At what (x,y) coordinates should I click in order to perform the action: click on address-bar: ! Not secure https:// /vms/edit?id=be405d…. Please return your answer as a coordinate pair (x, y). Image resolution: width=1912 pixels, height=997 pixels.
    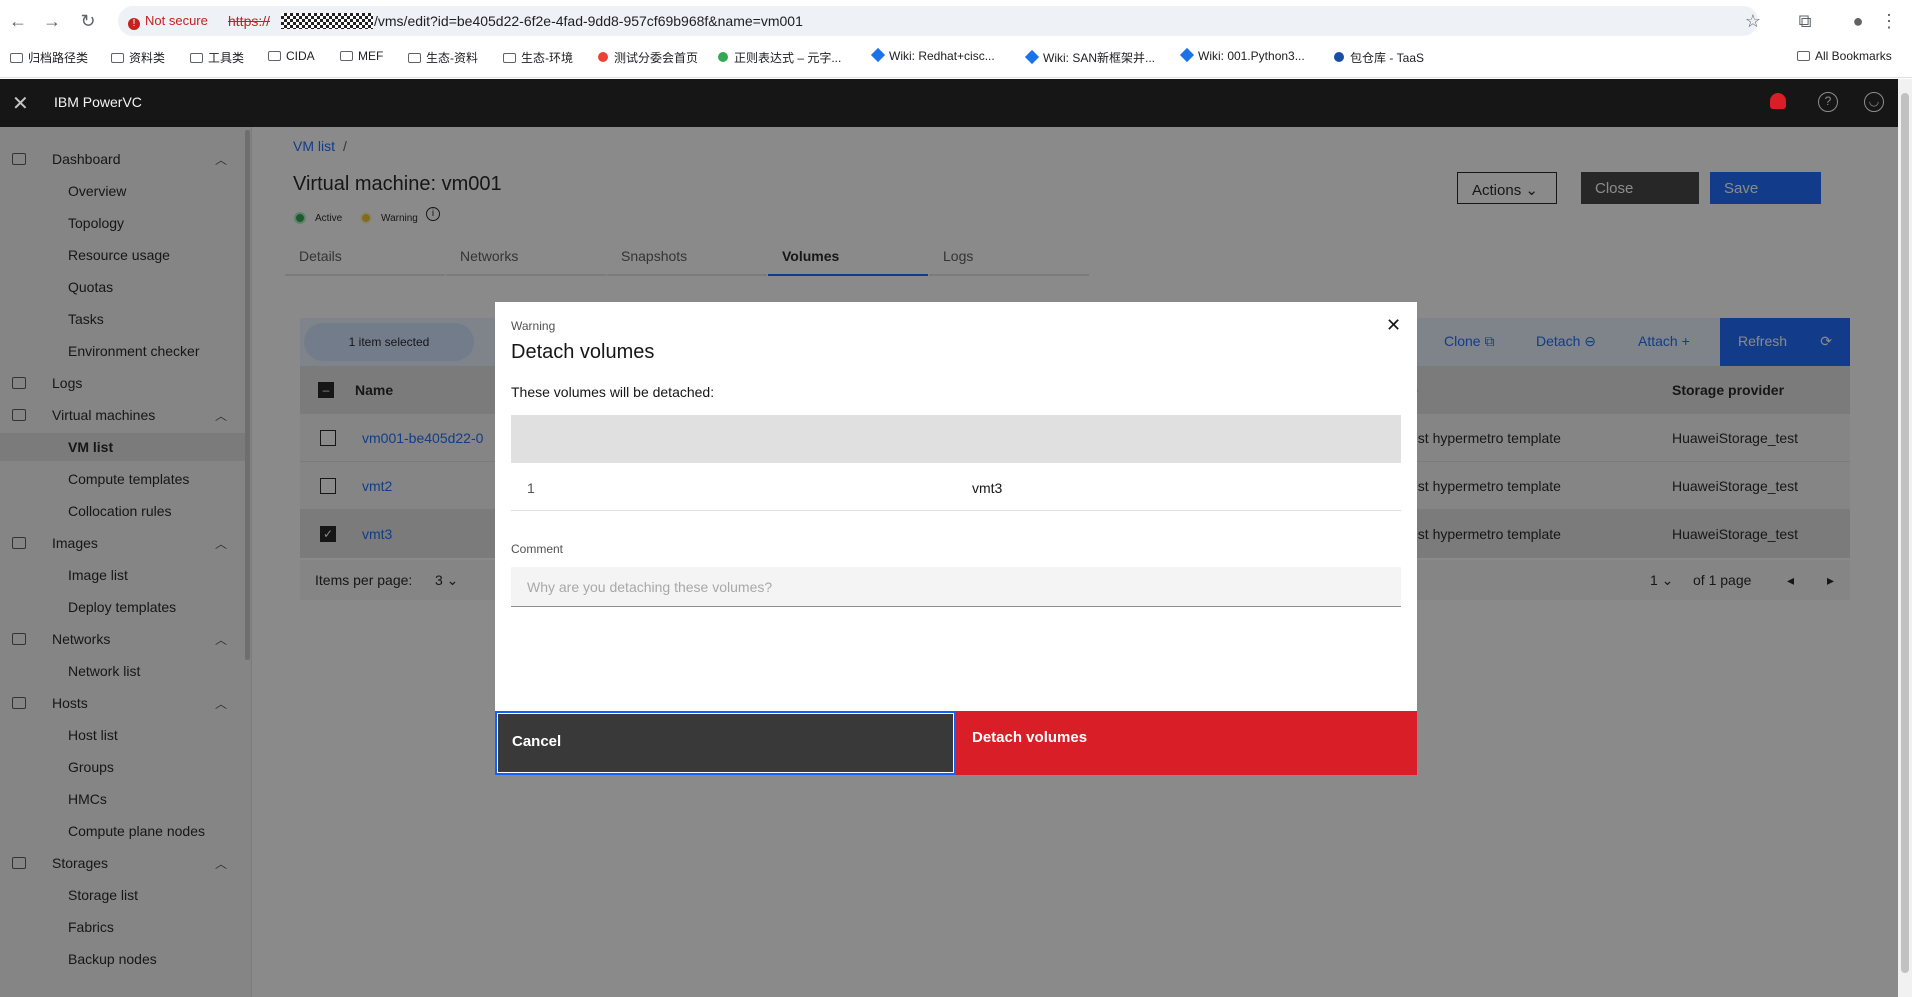
    Looking at the image, I should click on (938, 21).